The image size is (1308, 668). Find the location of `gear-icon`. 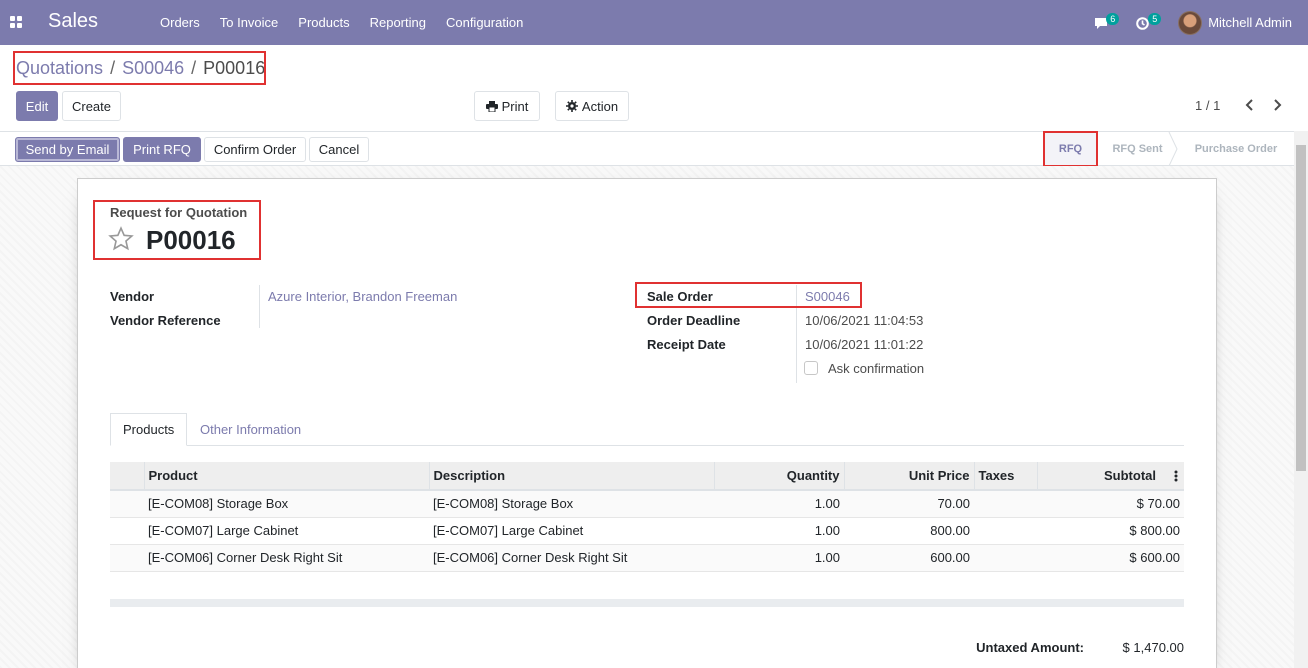

gear-icon is located at coordinates (571, 106).